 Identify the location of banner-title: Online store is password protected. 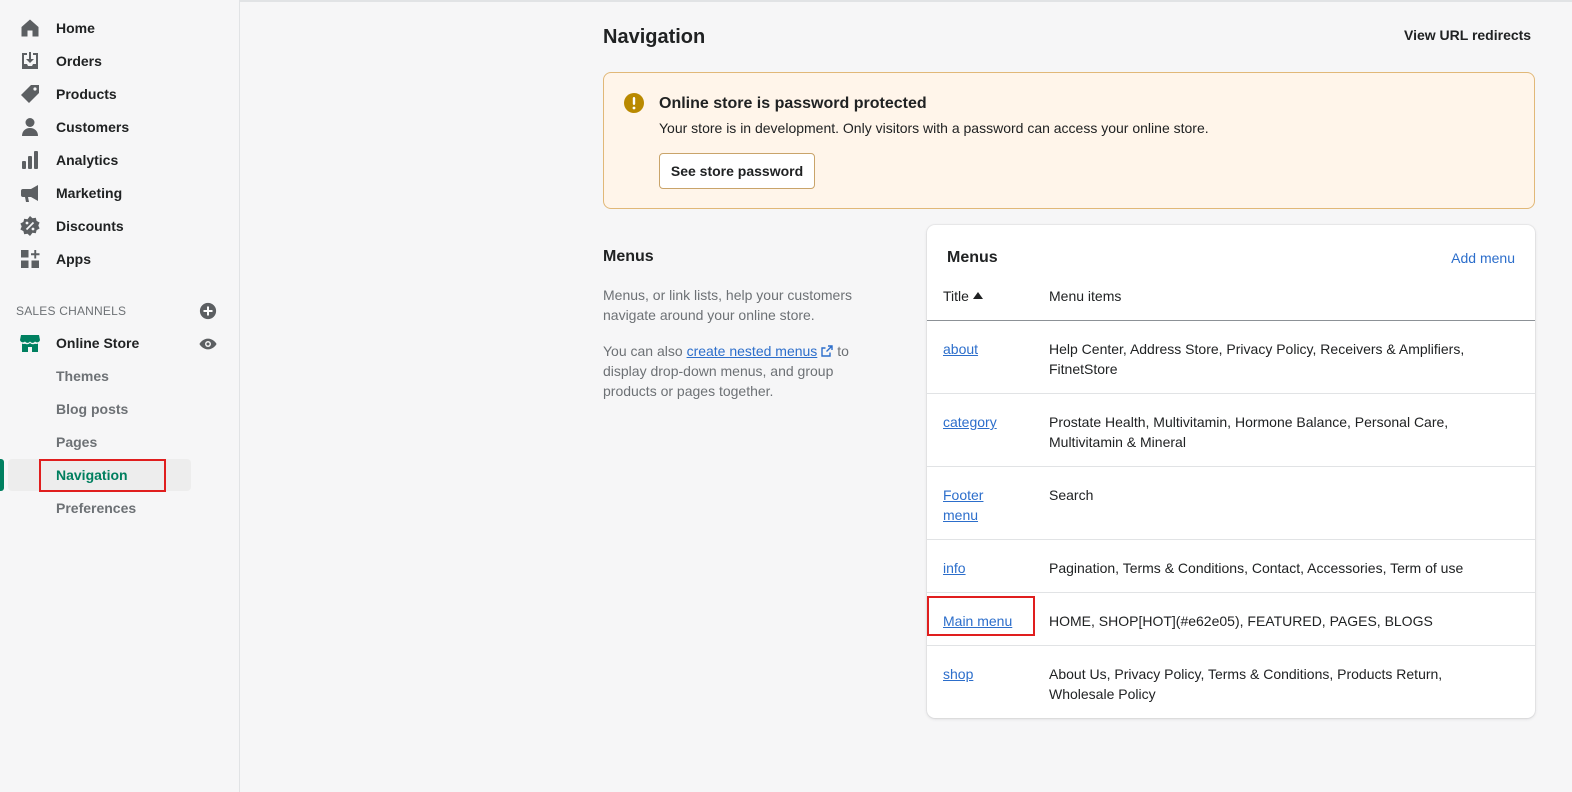
(793, 103).